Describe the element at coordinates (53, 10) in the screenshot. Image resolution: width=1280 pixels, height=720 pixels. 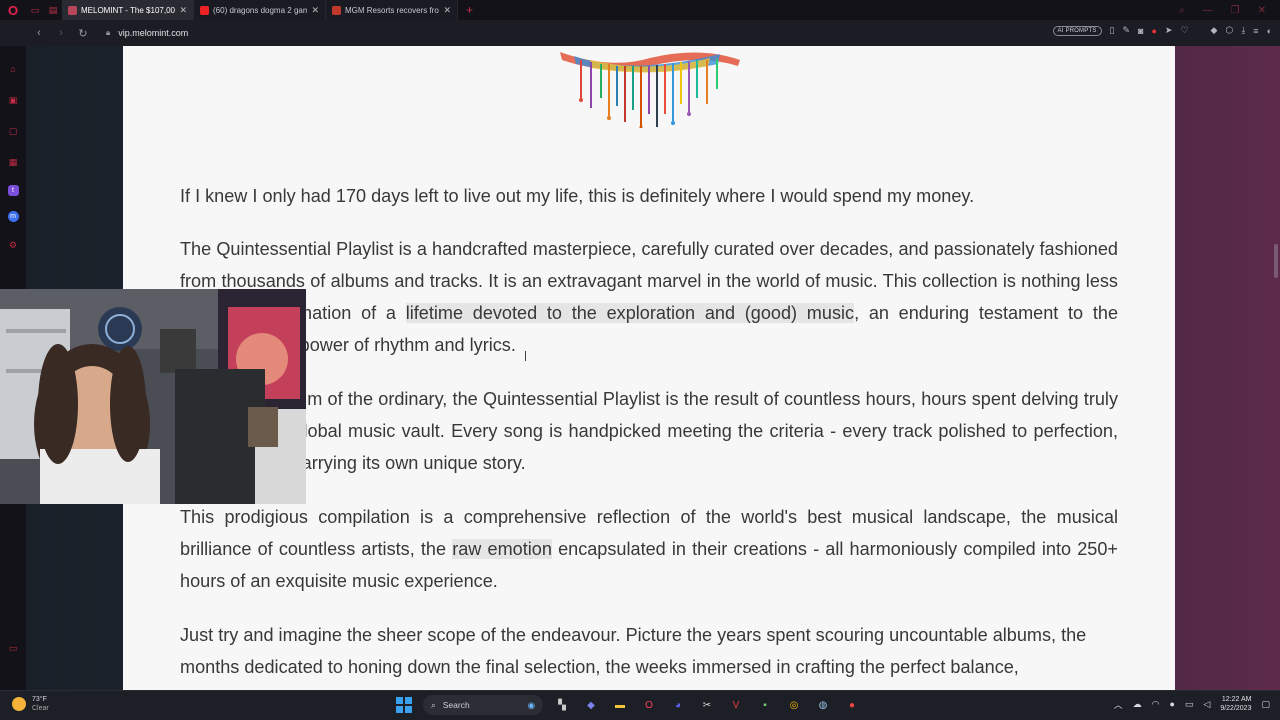
I see `tab-menu-icon: ▤` at that location.